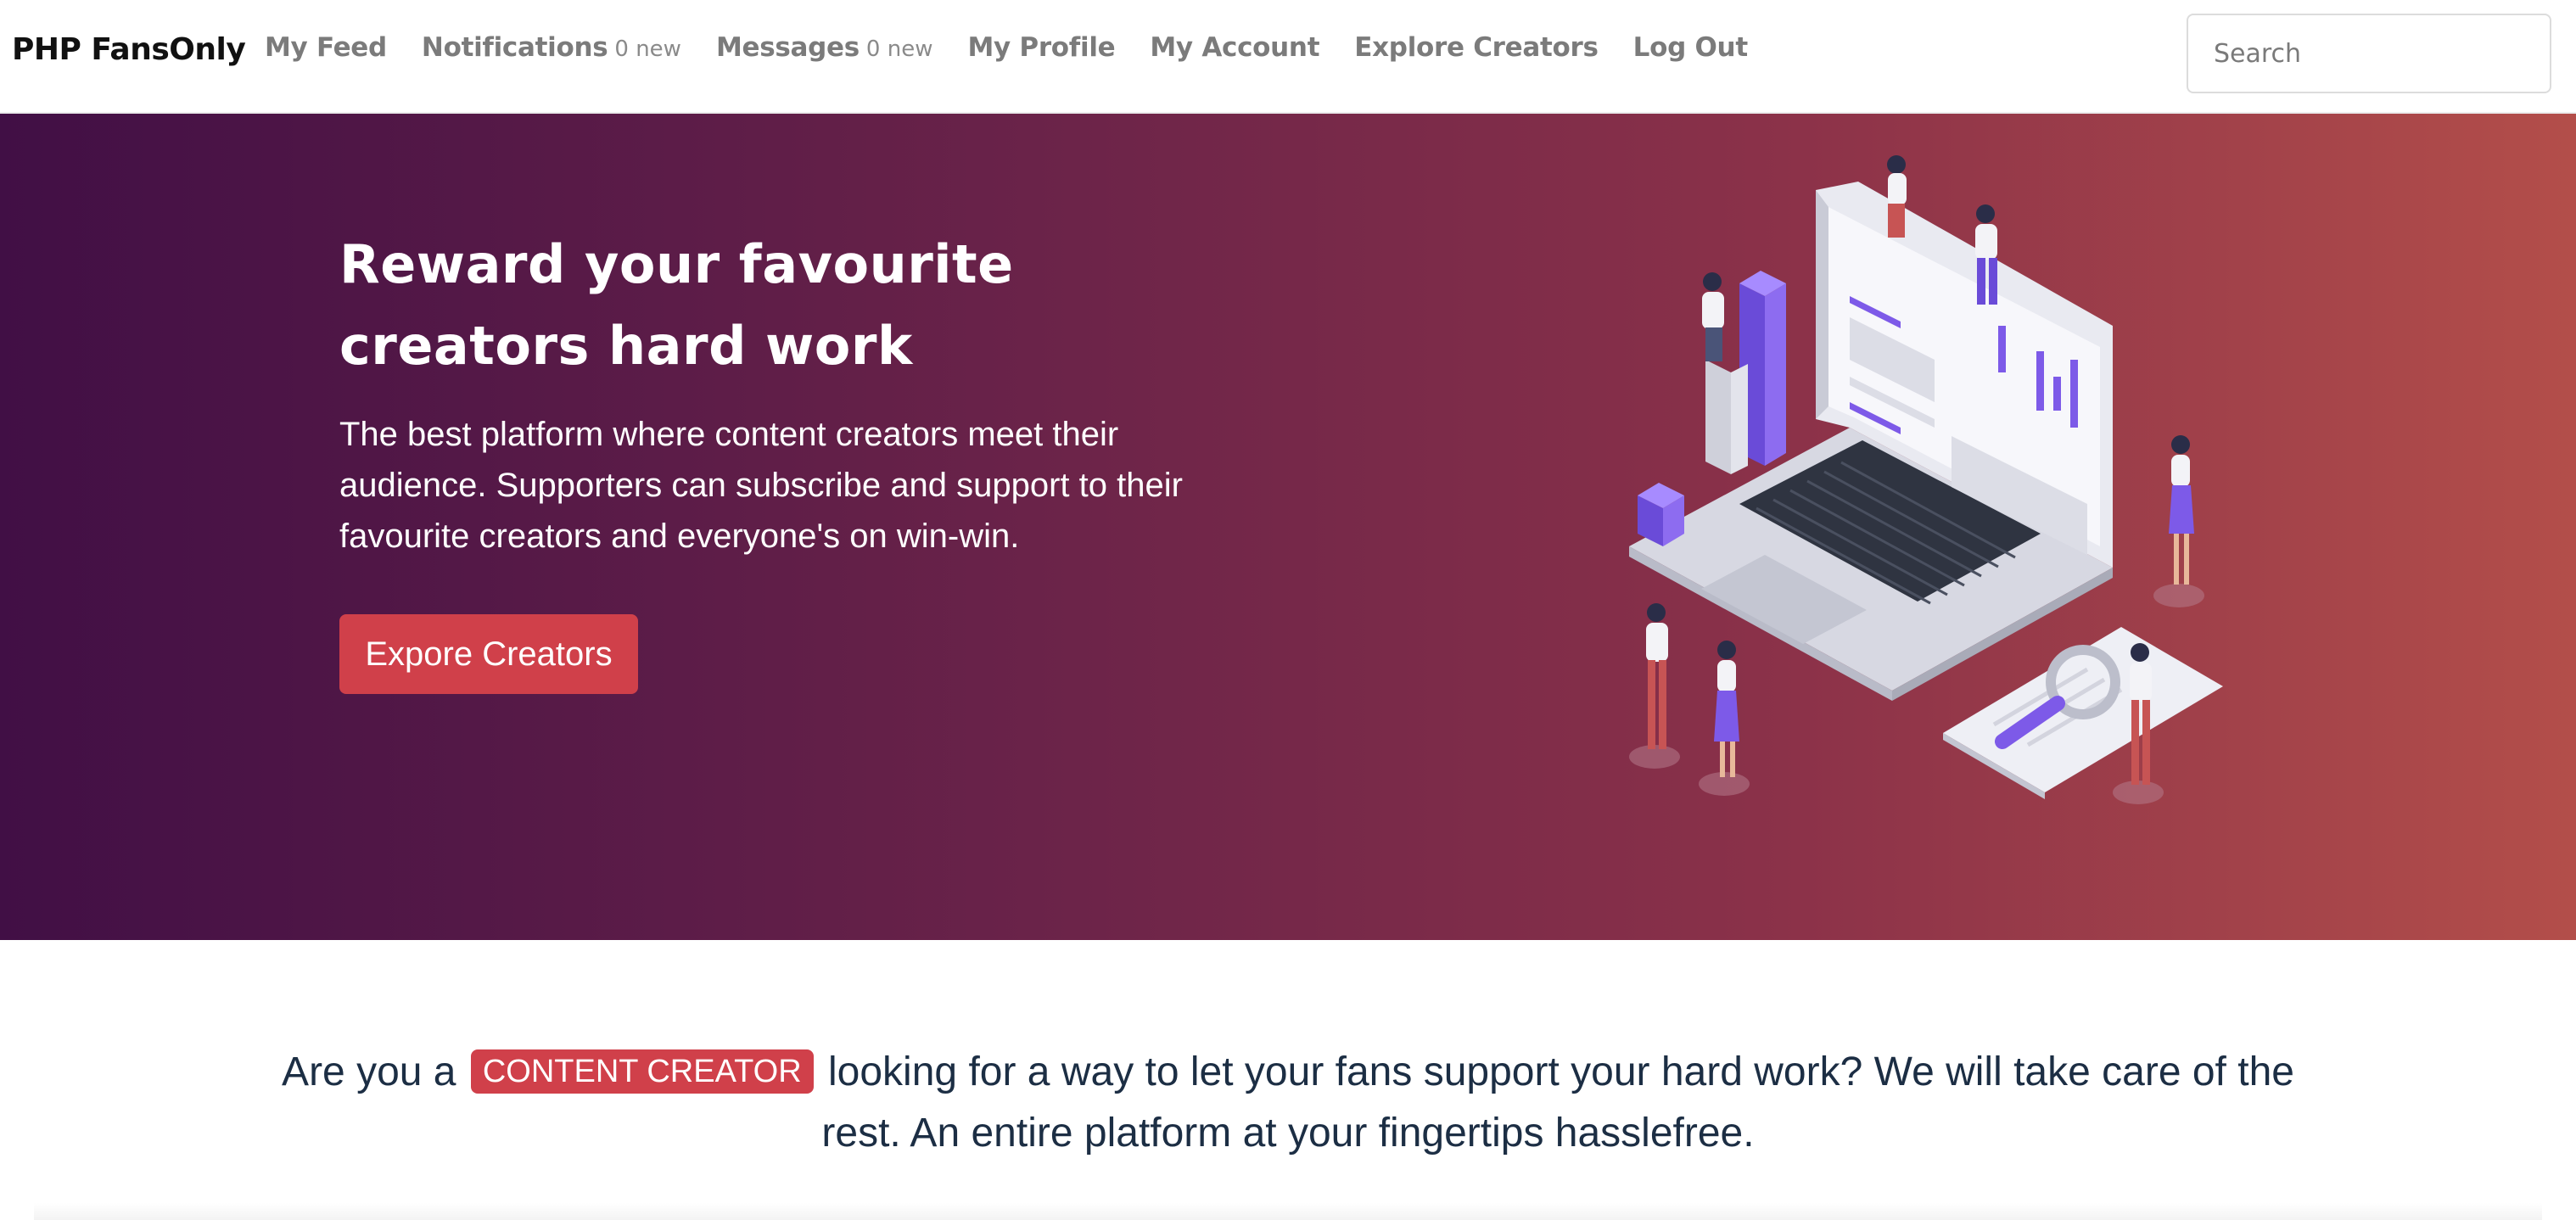 Image resolution: width=2576 pixels, height=1220 pixels. I want to click on nav-explore-creators: Explore Creators, so click(1476, 47).